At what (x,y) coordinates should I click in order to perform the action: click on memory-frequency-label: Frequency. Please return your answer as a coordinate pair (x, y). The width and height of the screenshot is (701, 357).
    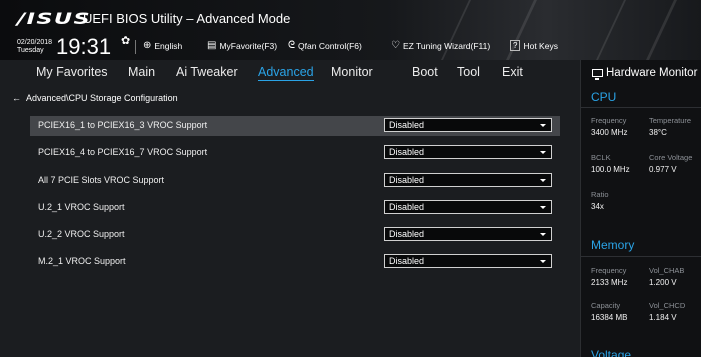
    Looking at the image, I should click on (609, 270).